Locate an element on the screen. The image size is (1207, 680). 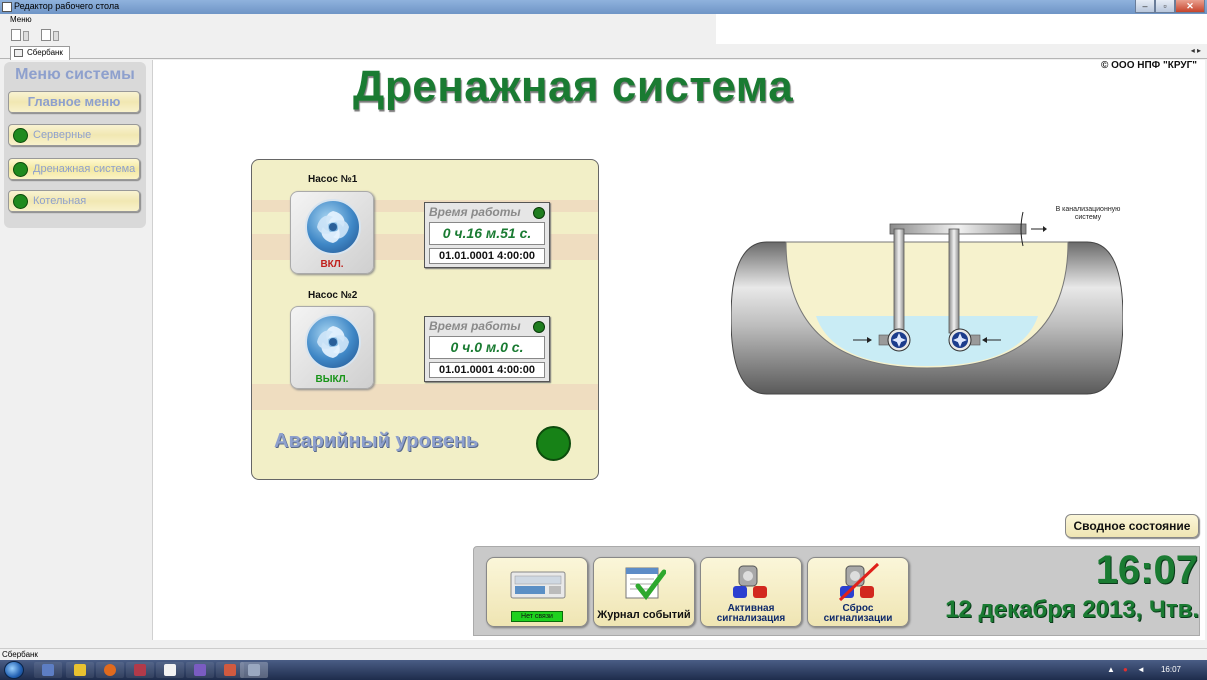
tab-sberbank: Сбербанк is located at coordinates (40, 53).